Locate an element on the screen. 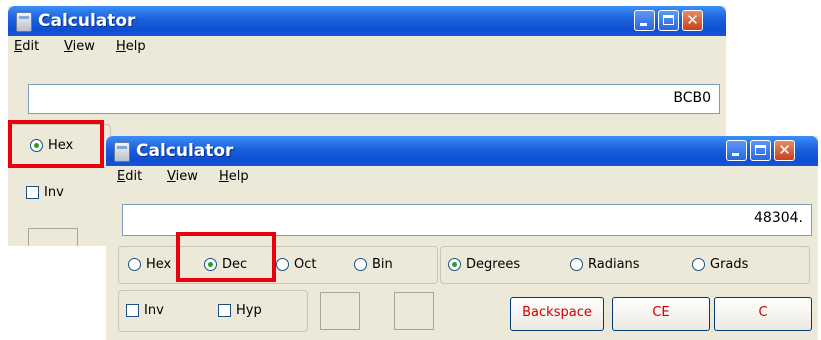  front-window-title: Calculator is located at coordinates (185, 151).